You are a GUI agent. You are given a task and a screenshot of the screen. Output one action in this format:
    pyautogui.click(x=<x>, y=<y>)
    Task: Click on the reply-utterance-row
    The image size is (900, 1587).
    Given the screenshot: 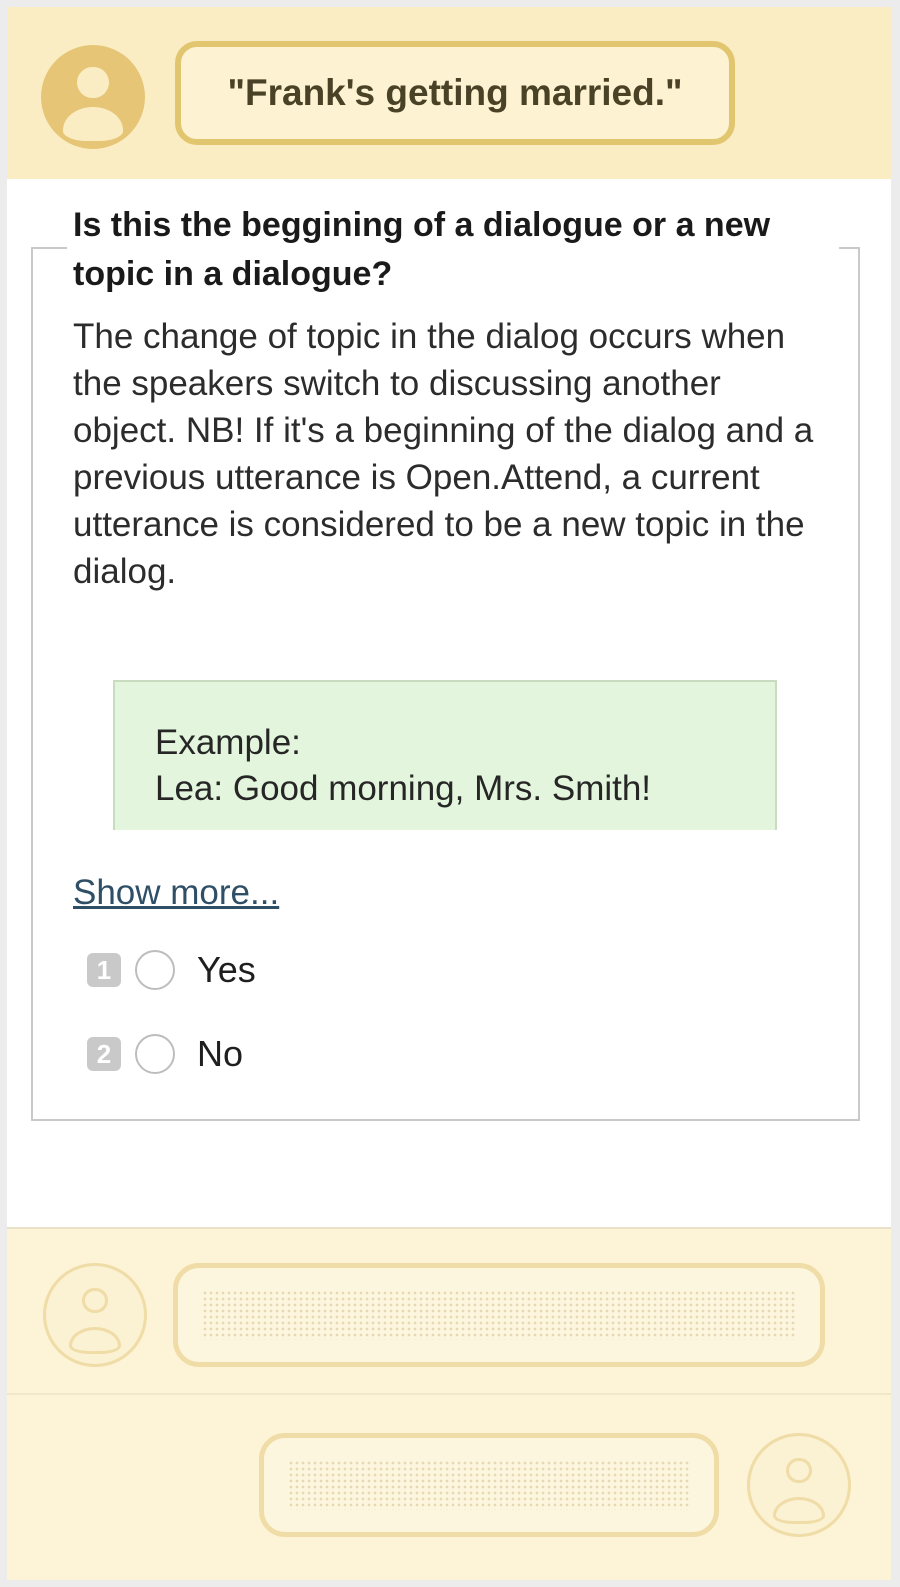 What is the action you would take?
    pyautogui.click(x=449, y=1486)
    